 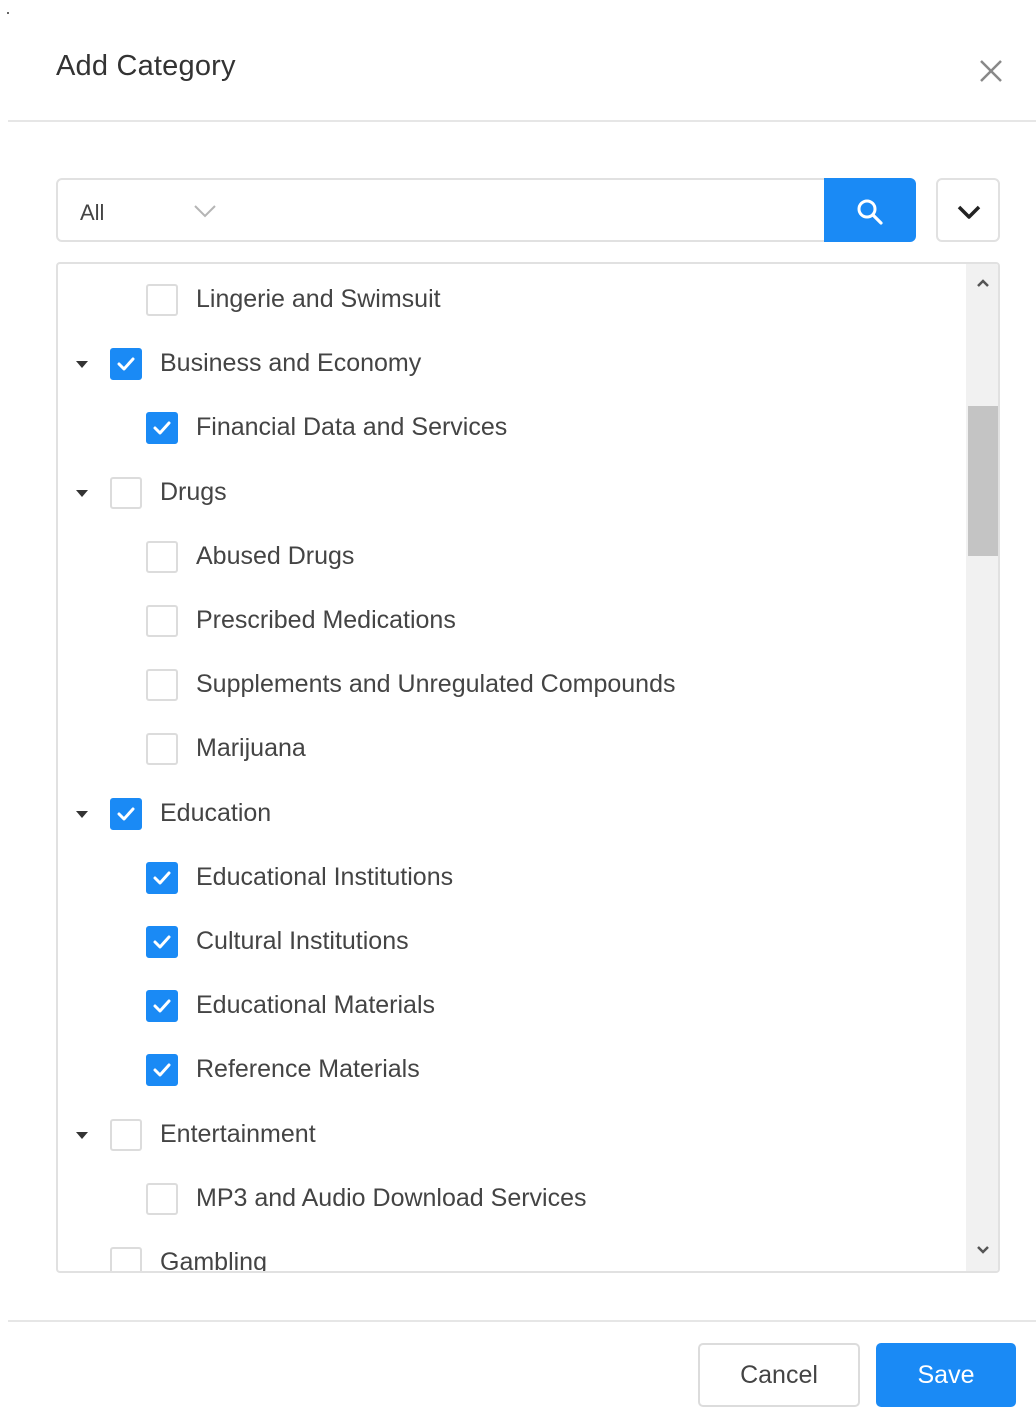 I want to click on tree-scrollbar, so click(x=982, y=767).